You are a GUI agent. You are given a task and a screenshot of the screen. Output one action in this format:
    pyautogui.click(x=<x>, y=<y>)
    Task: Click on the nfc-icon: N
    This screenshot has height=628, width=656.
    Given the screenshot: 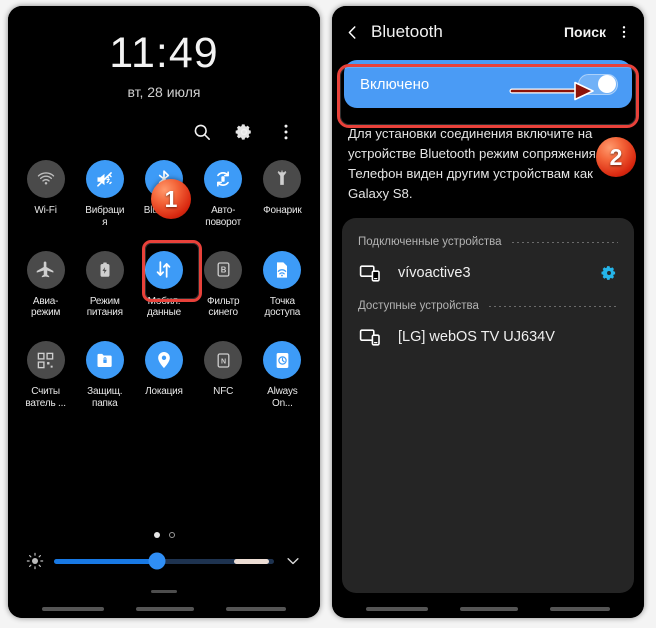 What is the action you would take?
    pyautogui.click(x=223, y=360)
    